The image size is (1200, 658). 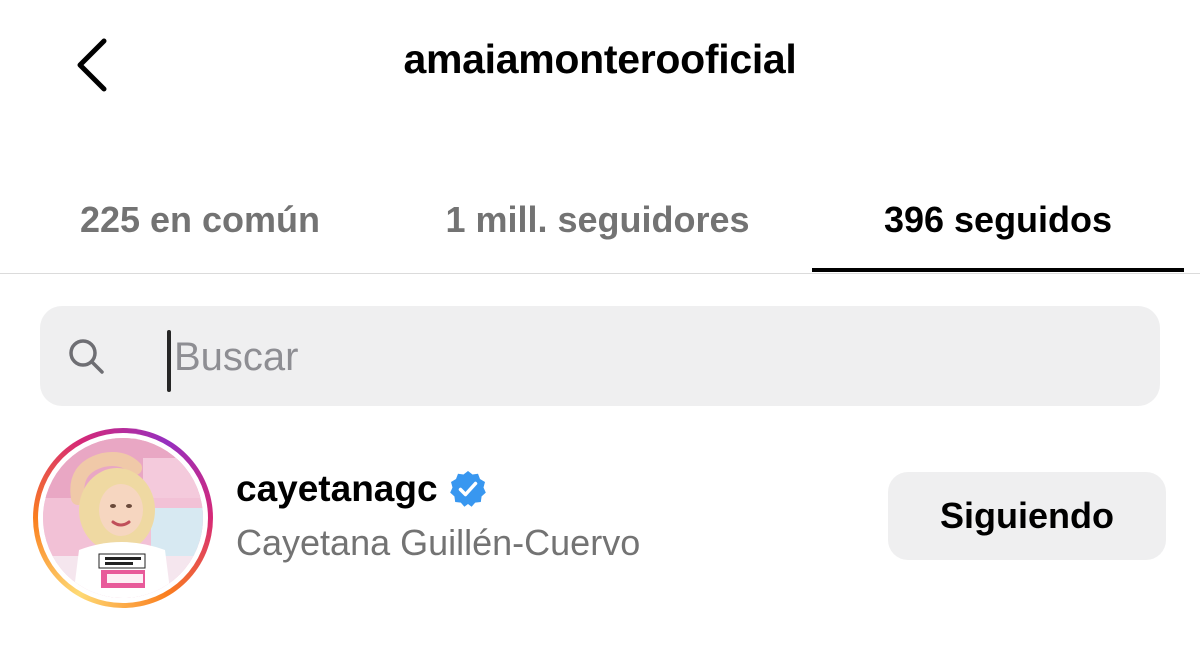 I want to click on username-line: cayetanagc, so click(x=362, y=489).